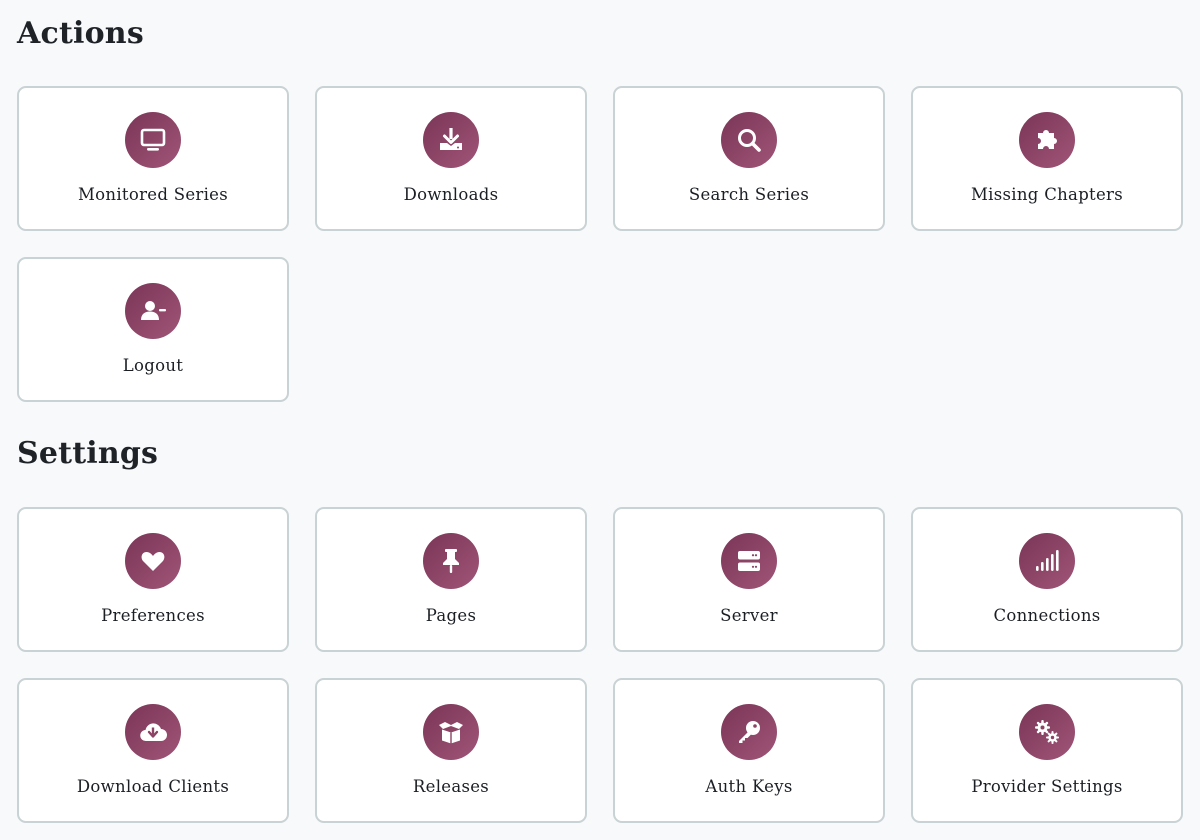  I want to click on settings-heading: Settings, so click(88, 453).